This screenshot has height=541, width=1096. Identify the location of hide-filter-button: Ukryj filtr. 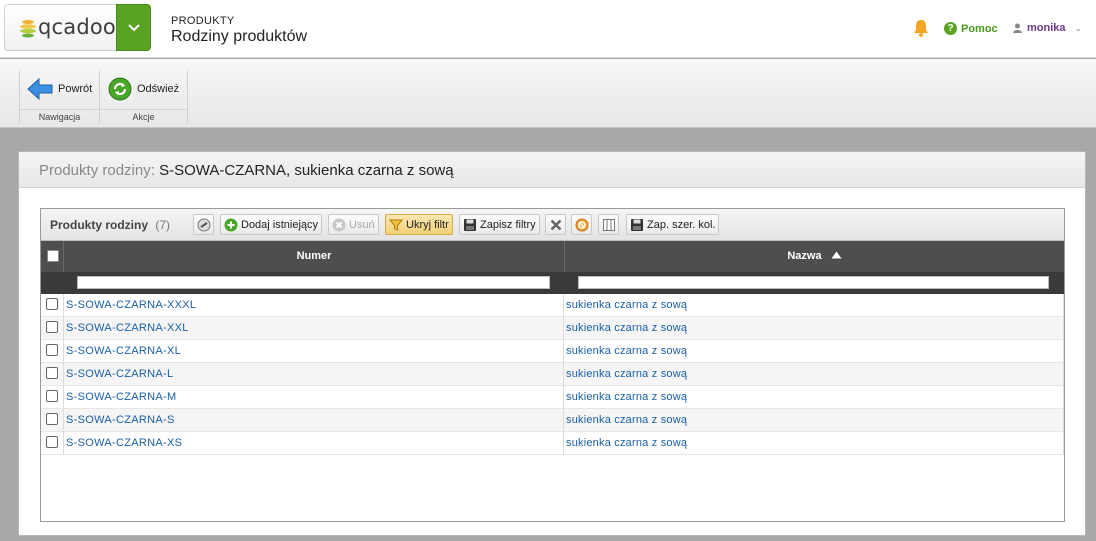
(419, 224).